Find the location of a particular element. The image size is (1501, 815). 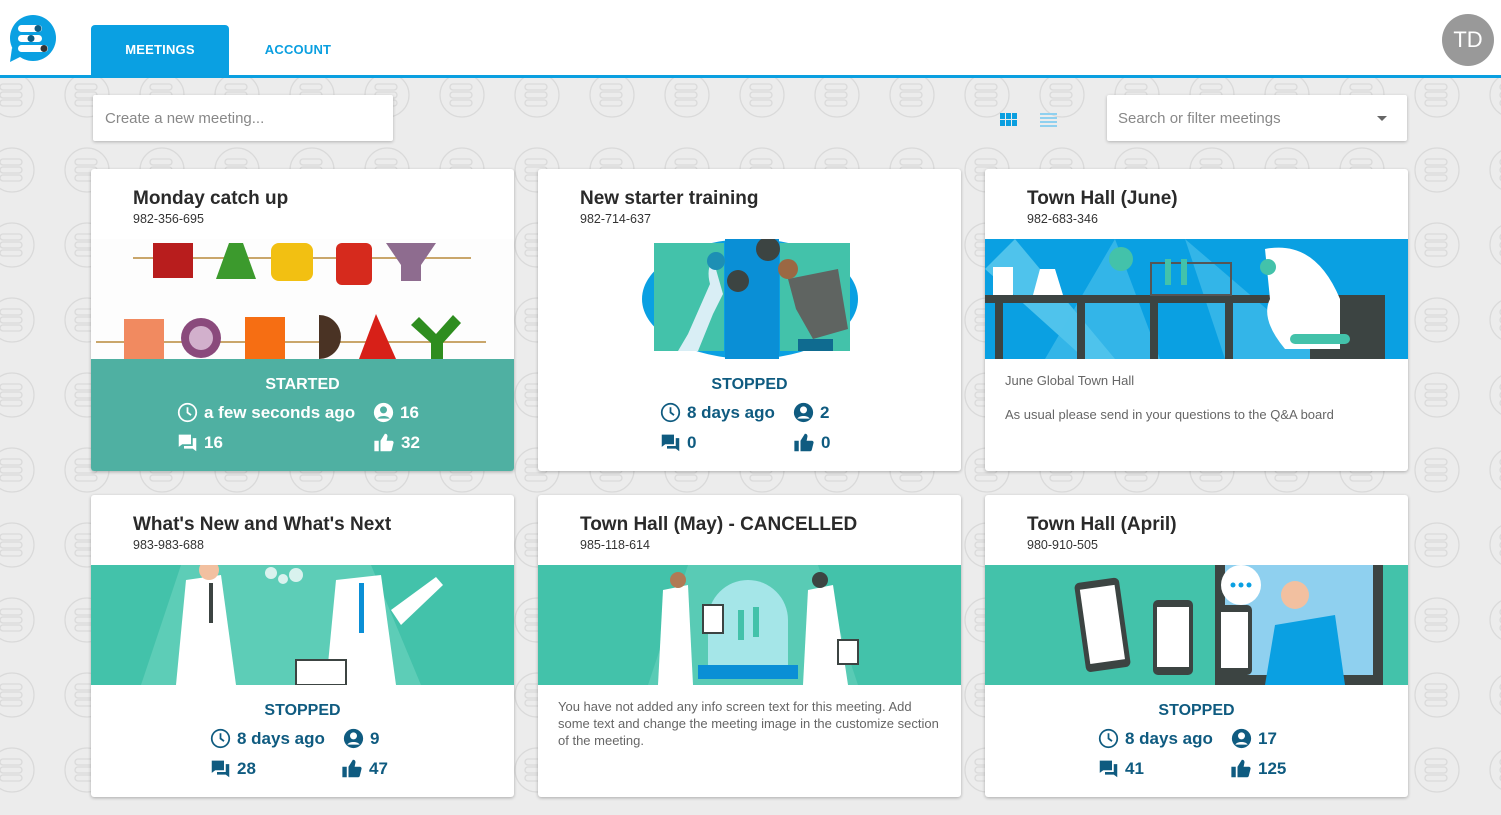

meeting-title: Town Hall (April) is located at coordinates (1102, 524).